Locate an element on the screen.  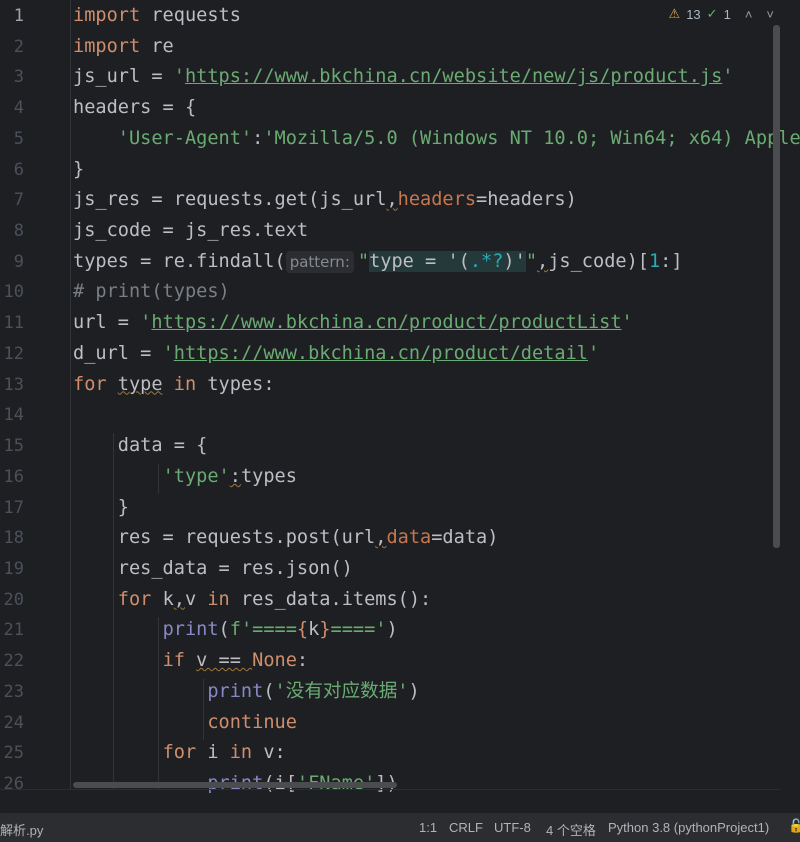
code-line: print(f'===={k}====') is located at coordinates (235, 630).